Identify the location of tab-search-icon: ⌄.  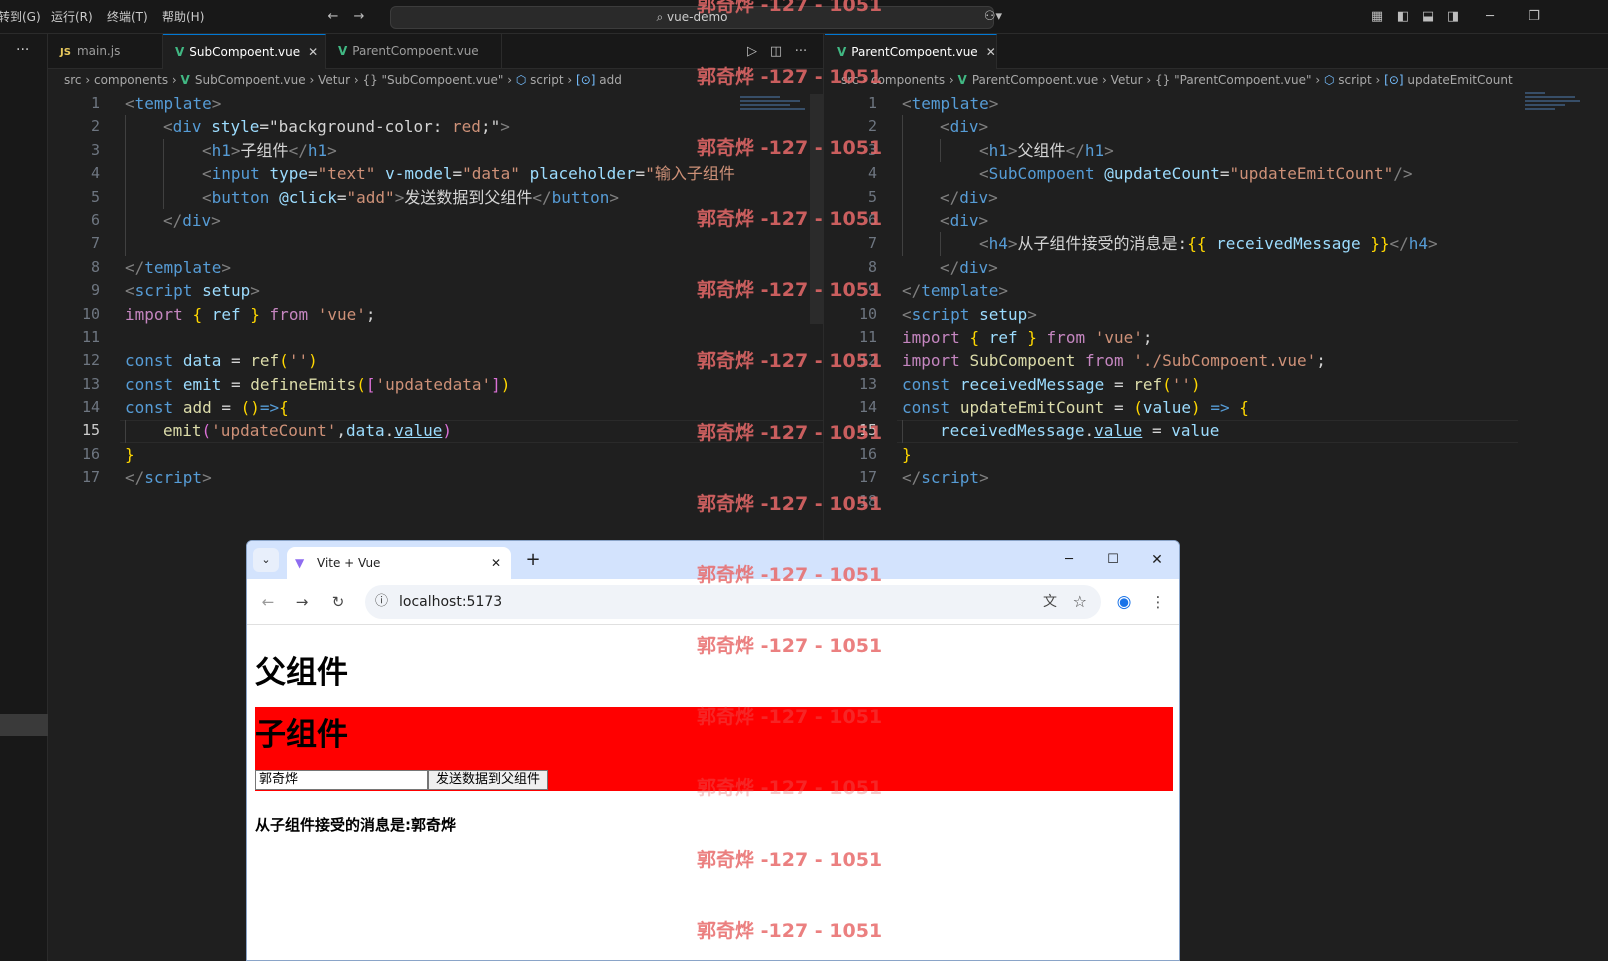
(266, 560).